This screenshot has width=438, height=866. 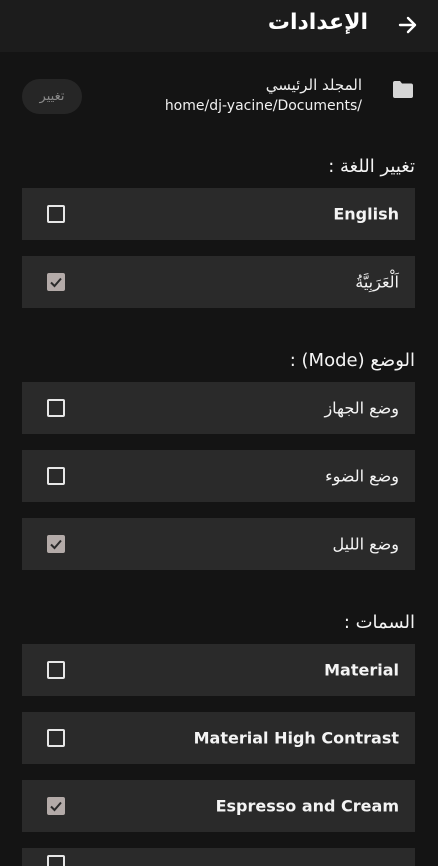 I want to click on mode-section-title: الوضع (Mode) :, so click(x=352, y=360).